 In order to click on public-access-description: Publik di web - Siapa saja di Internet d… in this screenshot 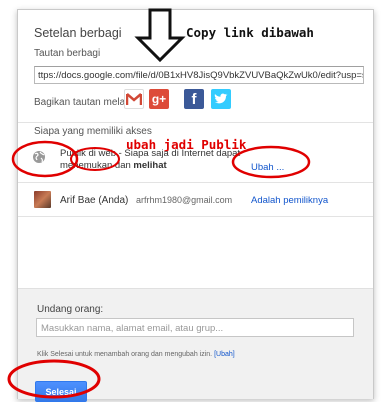, I will do `click(150, 160)`.